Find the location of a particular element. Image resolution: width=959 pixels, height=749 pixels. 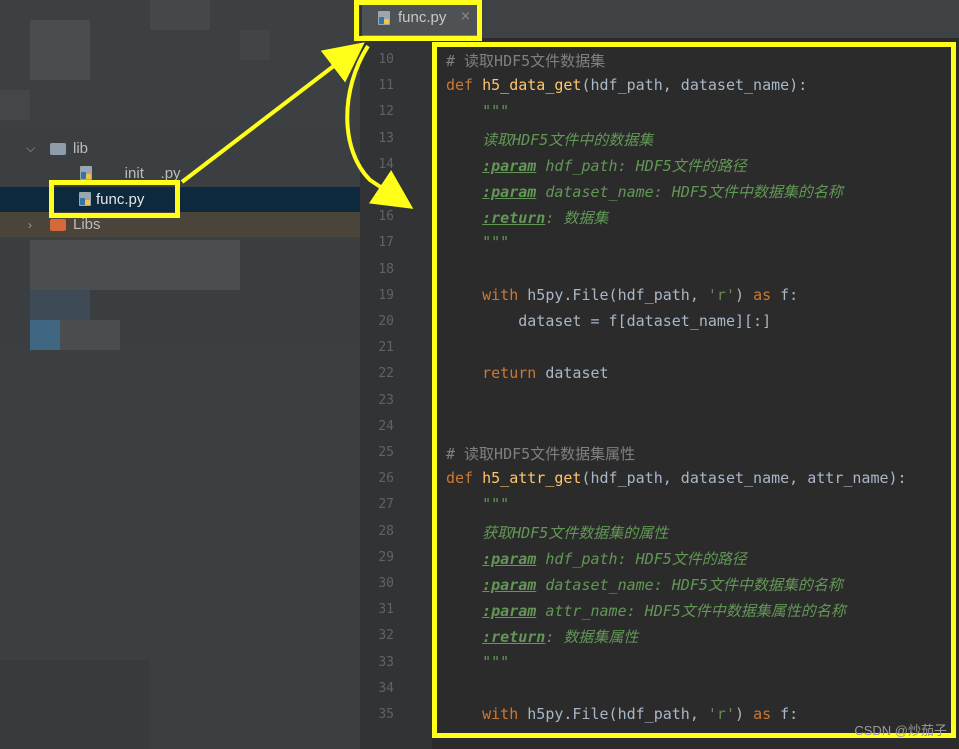

annotation-arrows is located at coordinates (297, 125).